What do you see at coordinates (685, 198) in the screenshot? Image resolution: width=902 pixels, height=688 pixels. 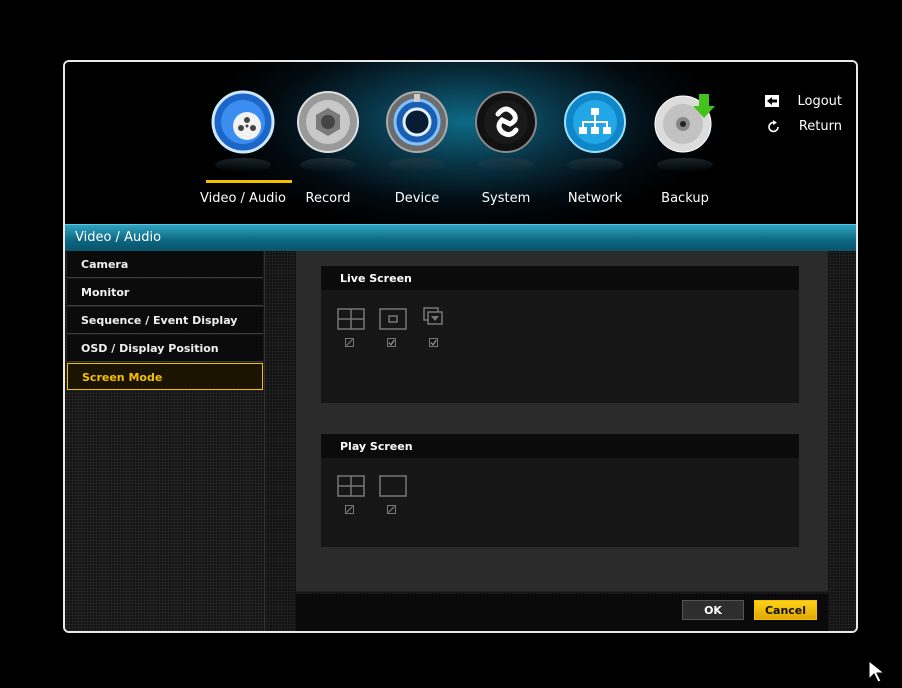 I see `menu-label: Backup` at bounding box center [685, 198].